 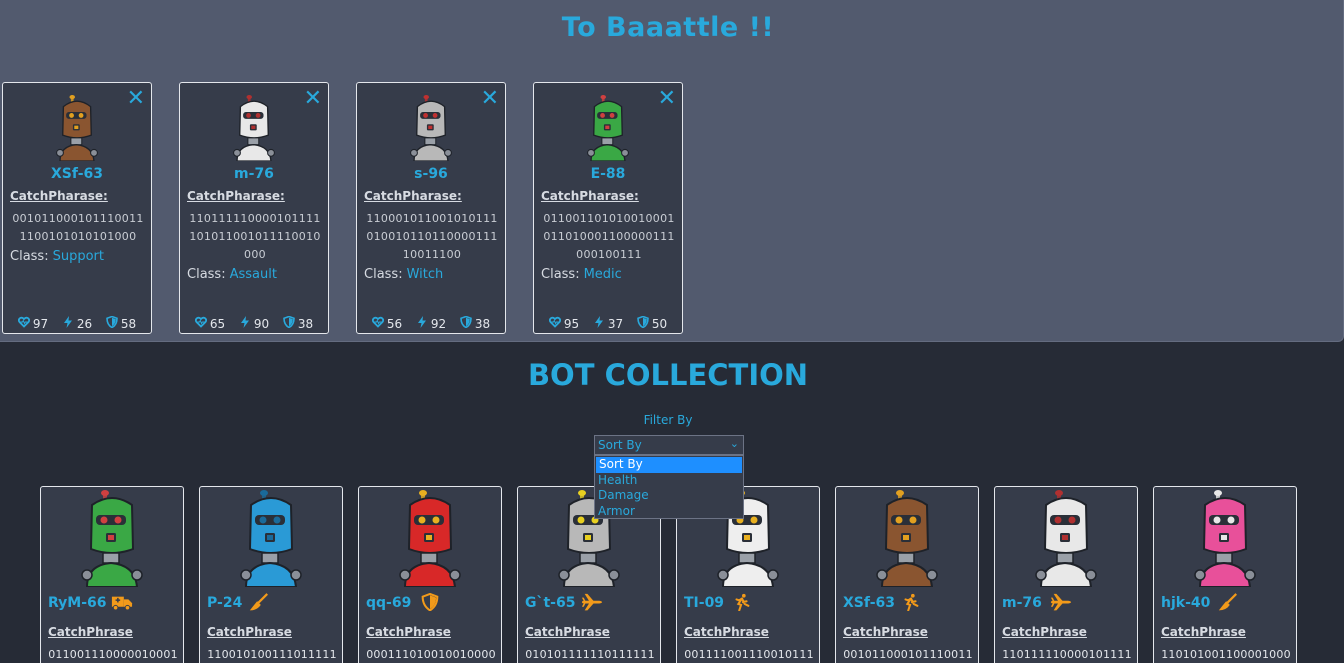 I want to click on health-stat: 56, so click(x=387, y=323).